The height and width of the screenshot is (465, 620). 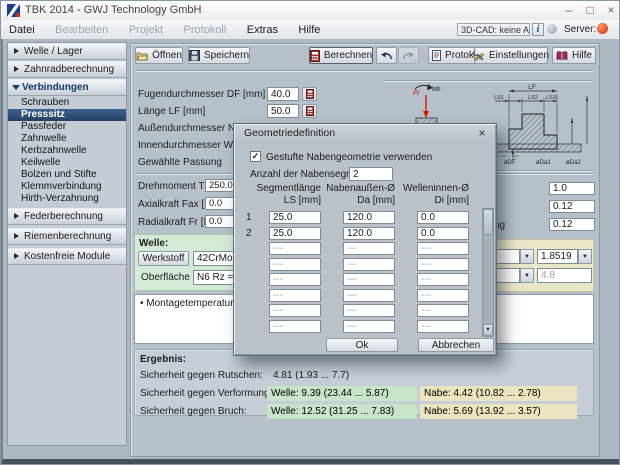 What do you see at coordinates (369, 264) in the screenshot?
I see `segment-row4-col2-input` at bounding box center [369, 264].